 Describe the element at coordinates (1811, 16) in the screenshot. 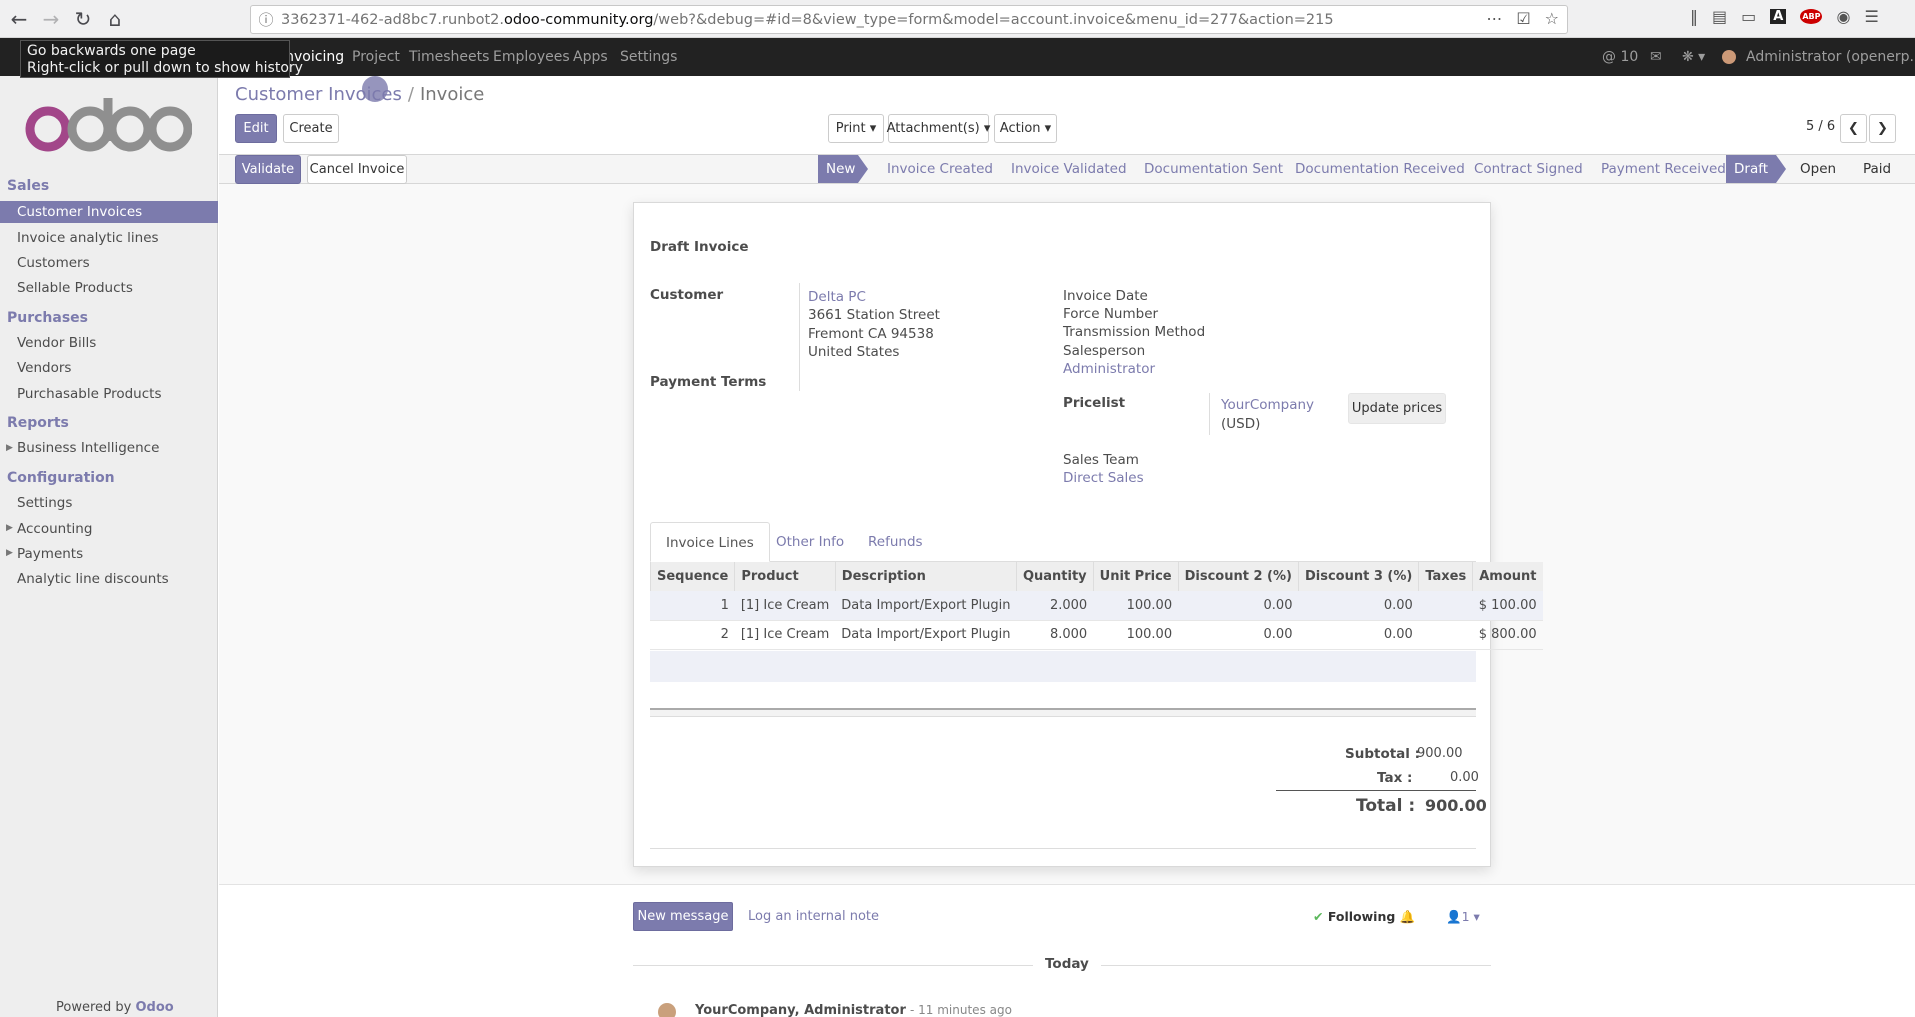

I see `adblock-icon: ABP` at that location.